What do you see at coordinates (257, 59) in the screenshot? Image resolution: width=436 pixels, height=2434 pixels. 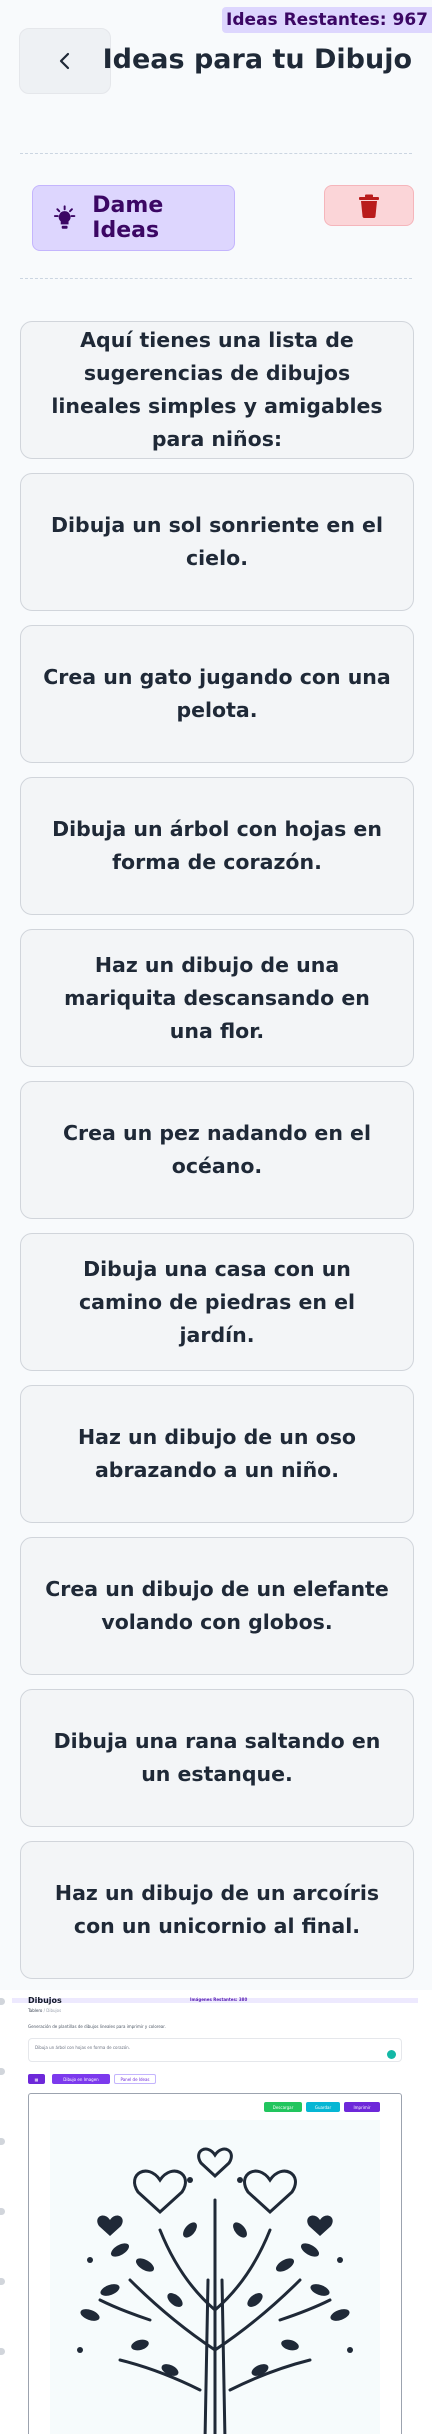 I see `page-title: Ideas para tu Dibujo` at bounding box center [257, 59].